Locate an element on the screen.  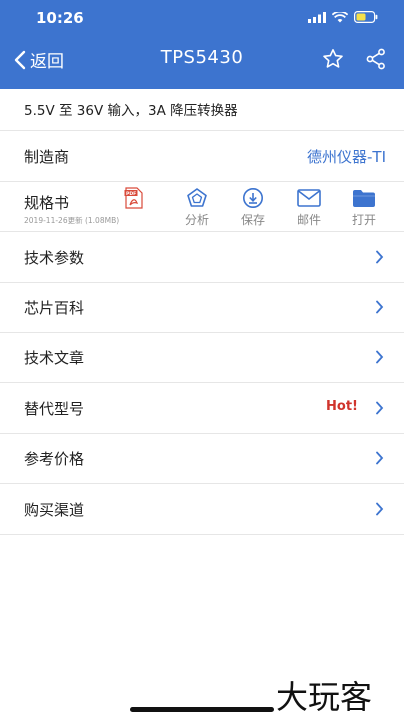
menu-item-chip-wiki: 芯片百科 is located at coordinates (202, 307).